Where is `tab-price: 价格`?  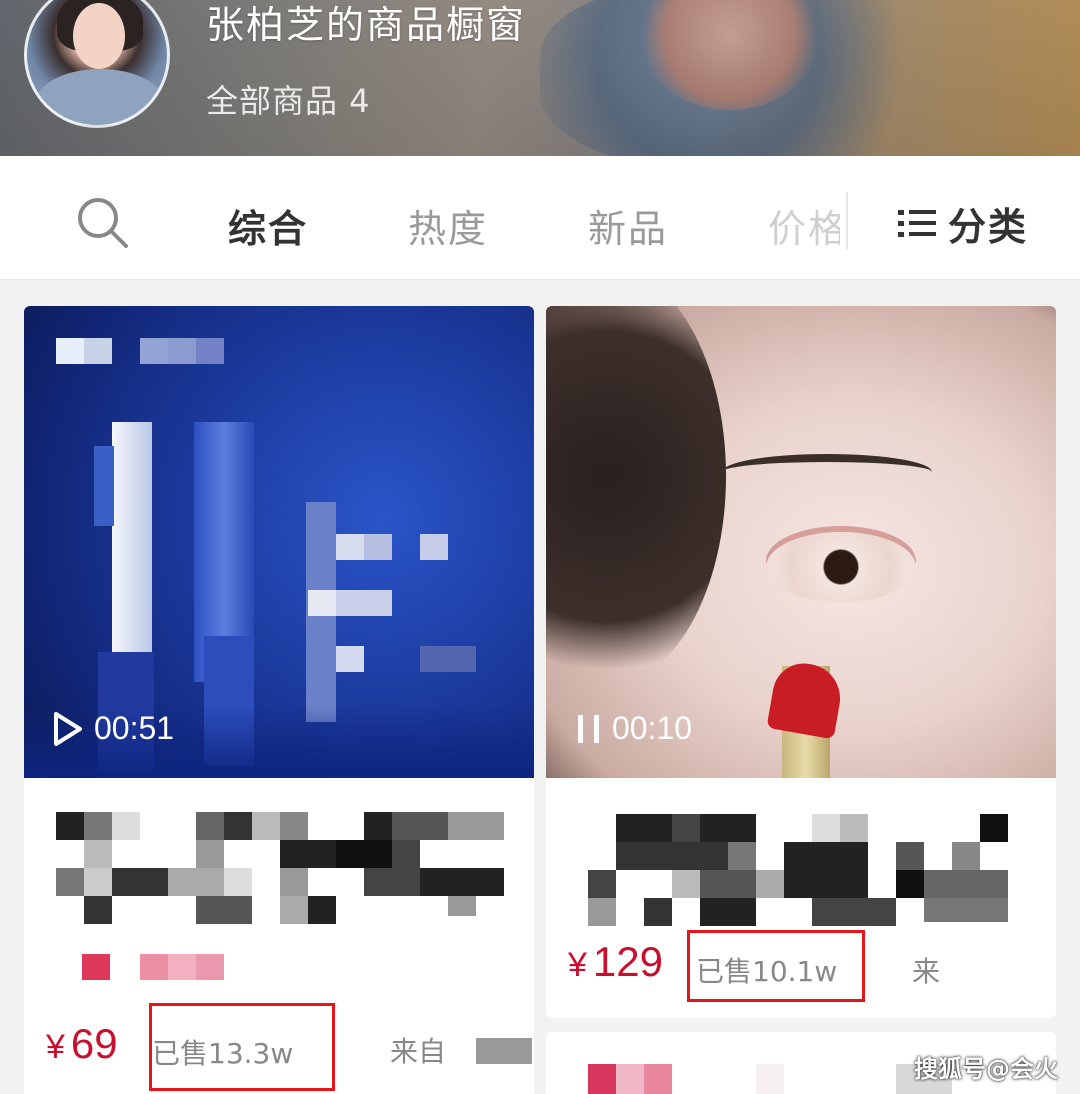 tab-price: 价格 is located at coordinates (804, 225).